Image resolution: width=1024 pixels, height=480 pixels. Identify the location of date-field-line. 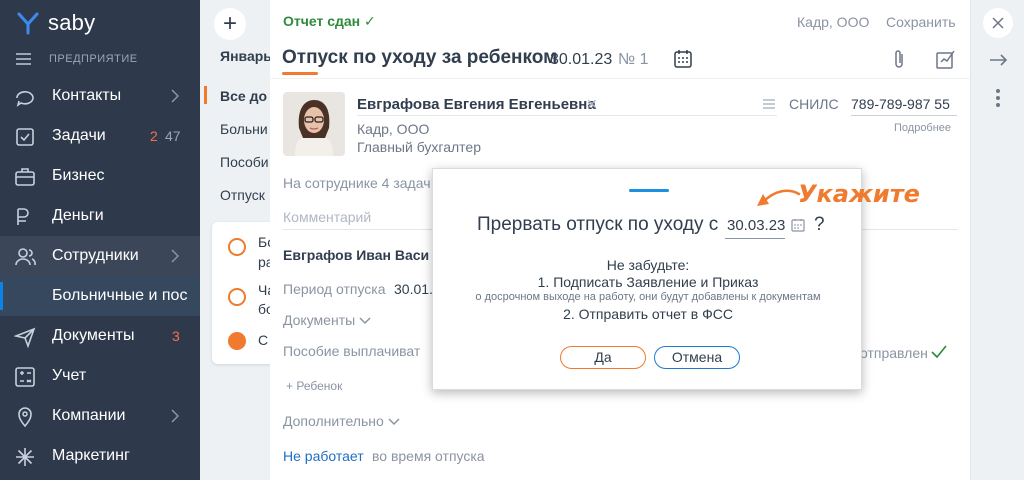
(755, 238).